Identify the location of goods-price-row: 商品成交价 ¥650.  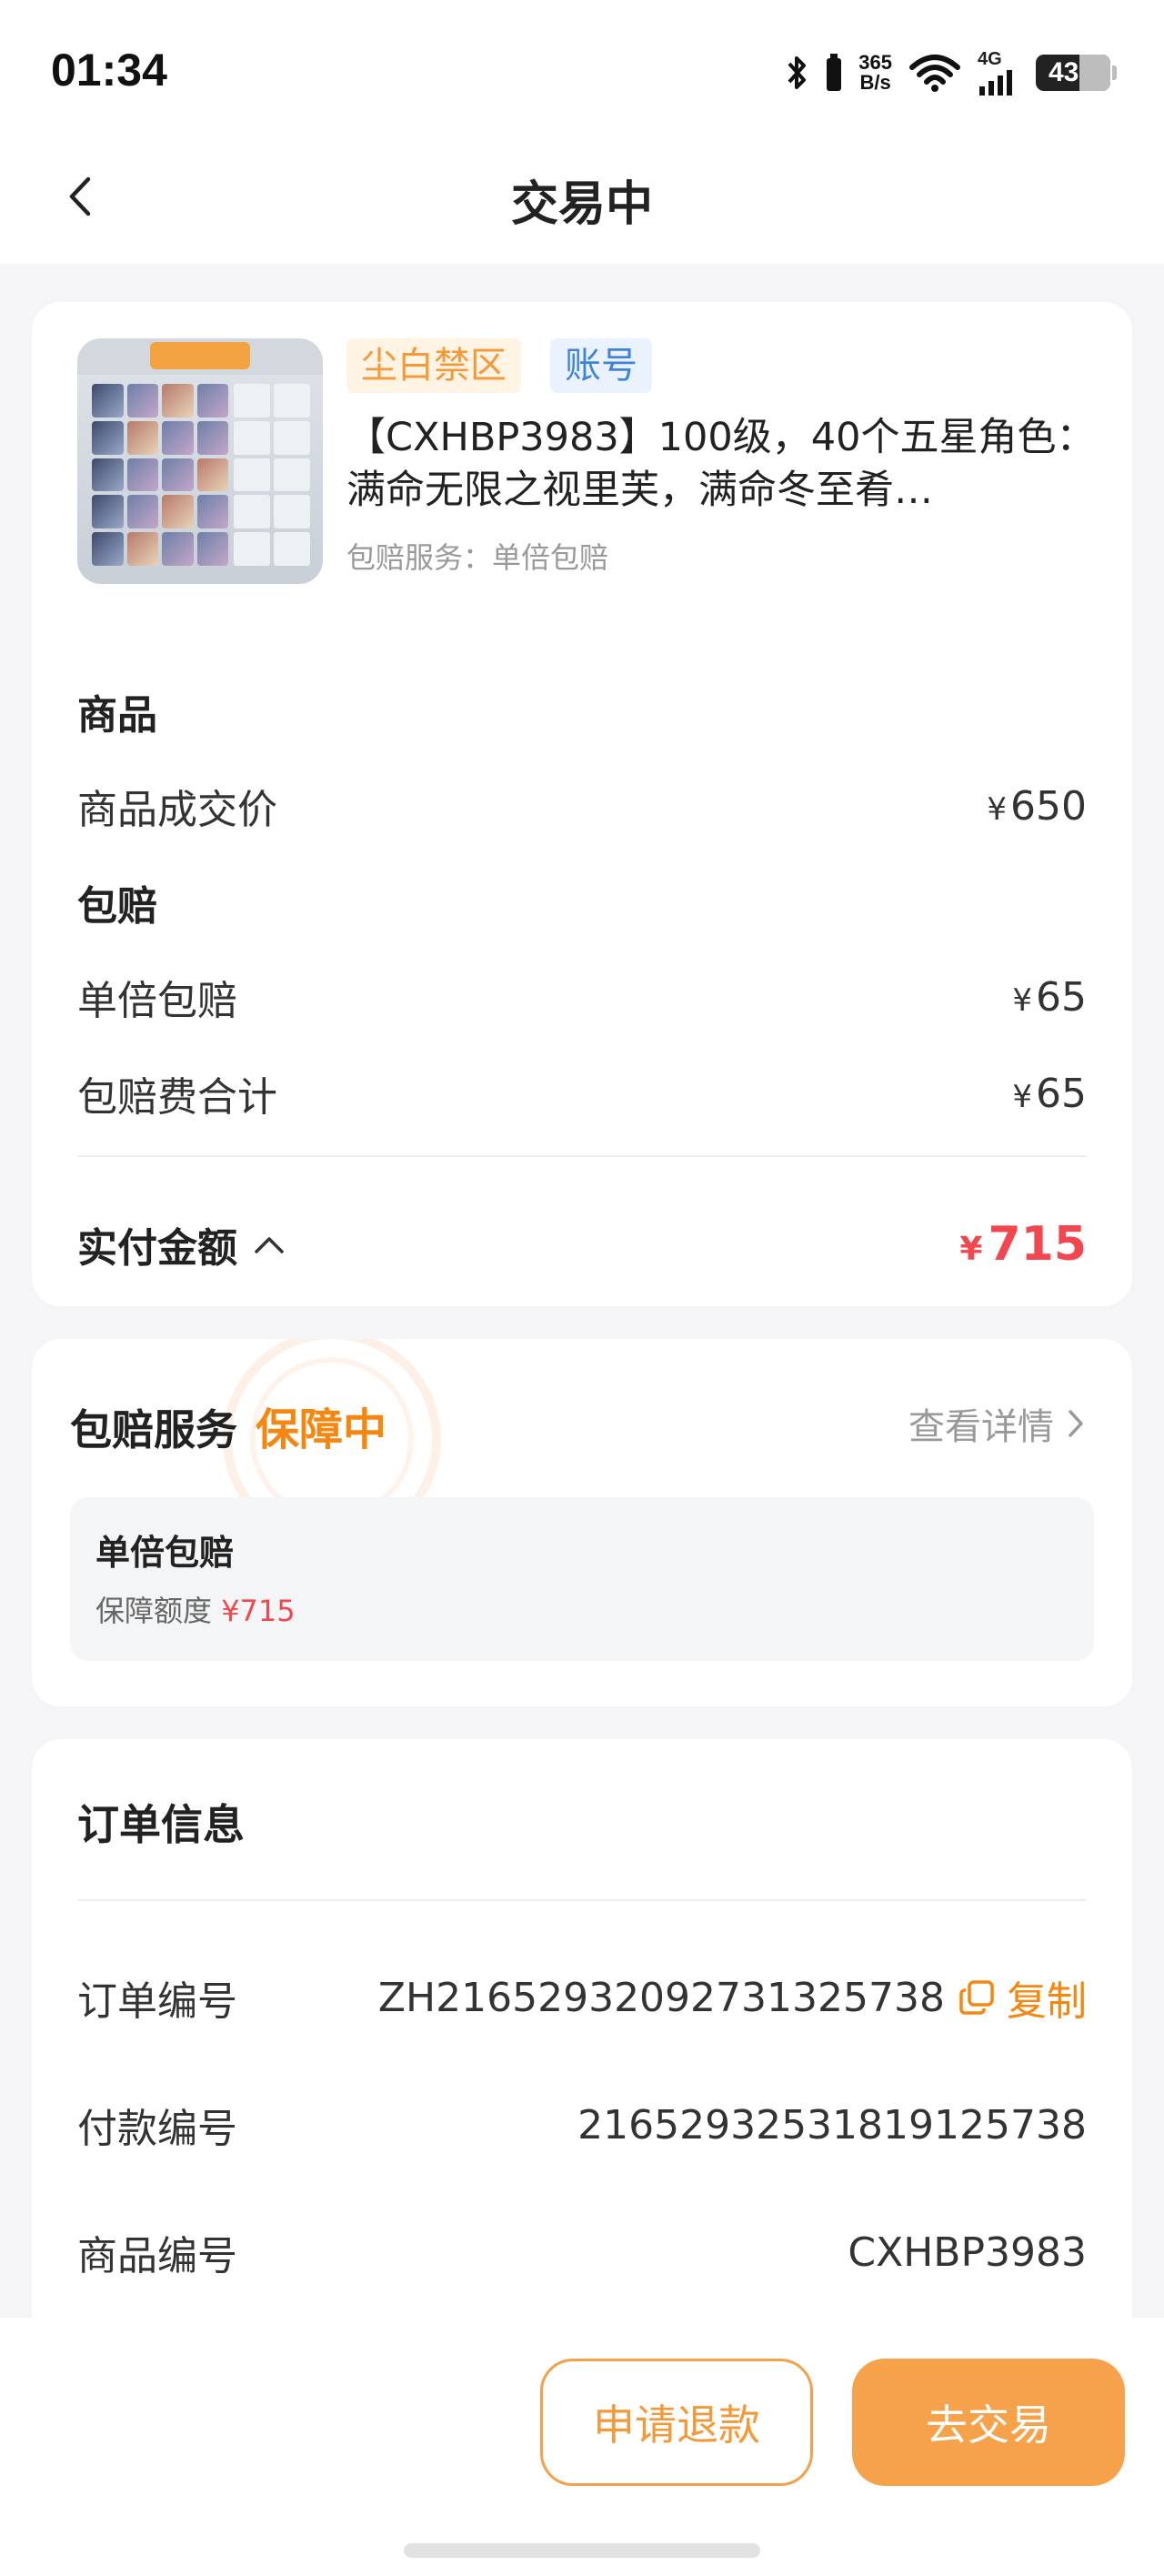
(582, 806).